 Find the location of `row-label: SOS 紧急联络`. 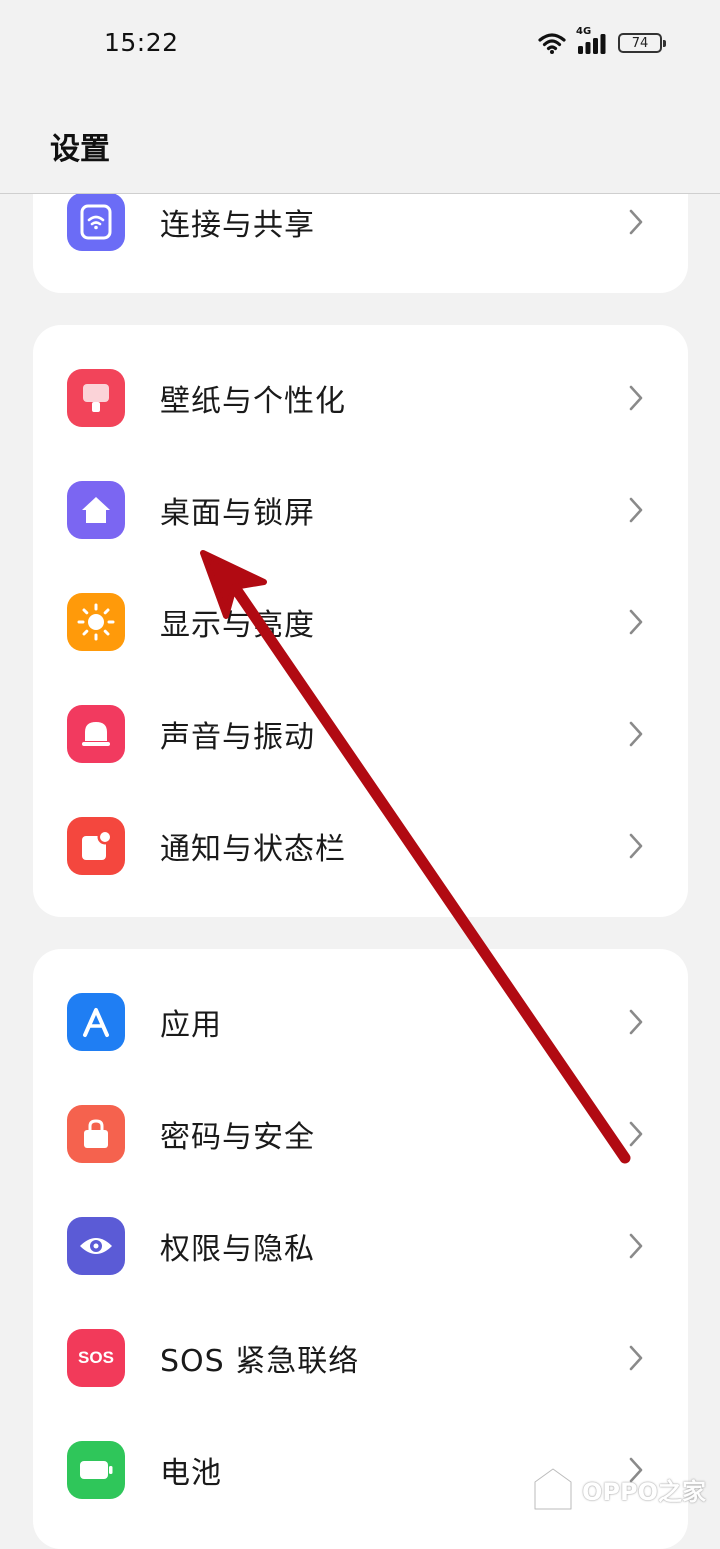

row-label: SOS 紧急联络 is located at coordinates (260, 1361).